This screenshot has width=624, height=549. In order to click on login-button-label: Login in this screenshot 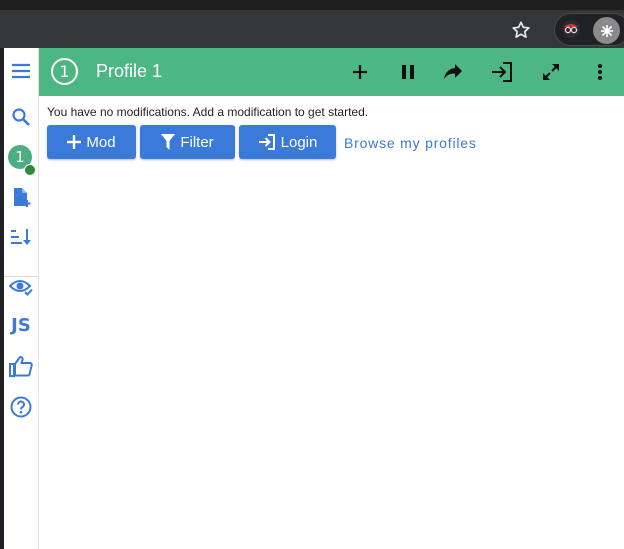, I will do `click(299, 142)`.